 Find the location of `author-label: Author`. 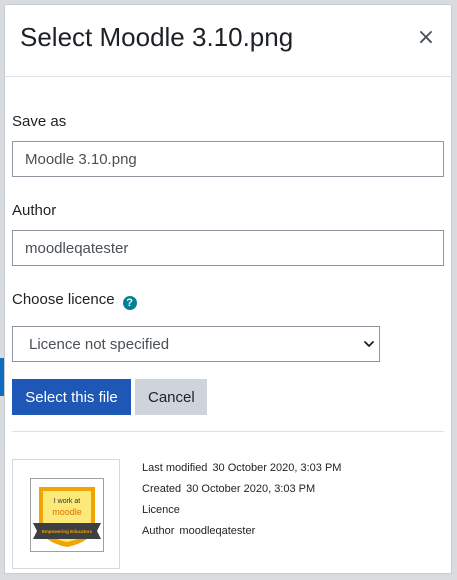

author-label: Author is located at coordinates (34, 210).